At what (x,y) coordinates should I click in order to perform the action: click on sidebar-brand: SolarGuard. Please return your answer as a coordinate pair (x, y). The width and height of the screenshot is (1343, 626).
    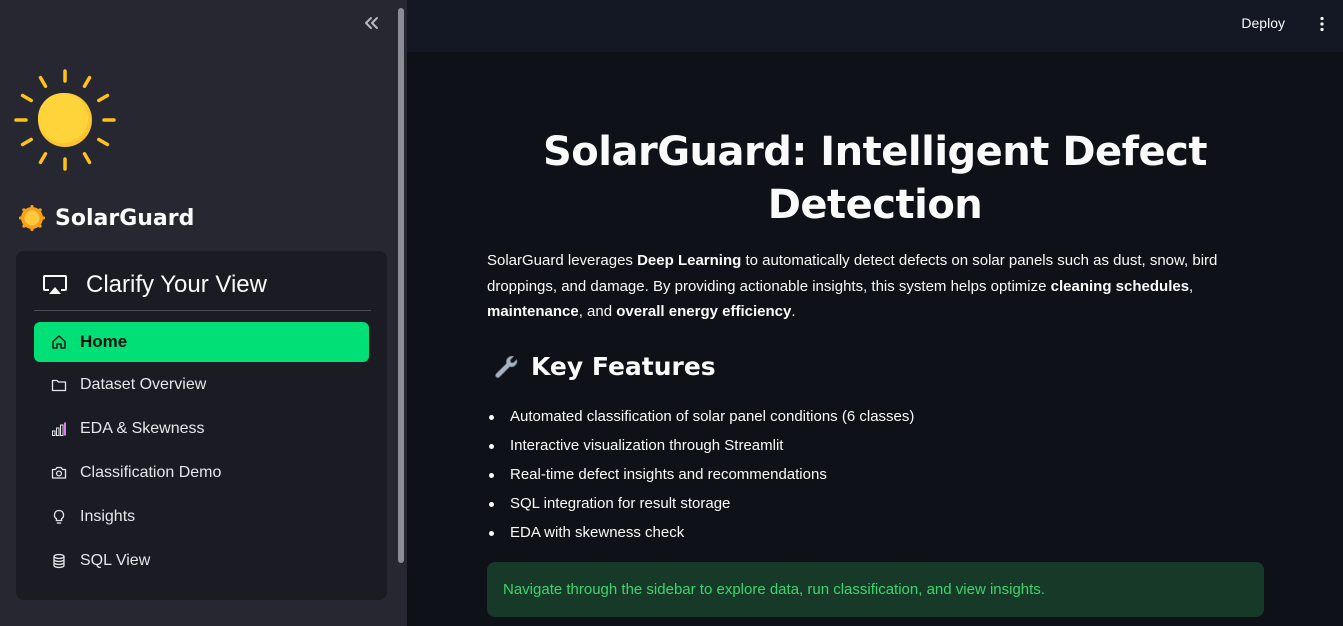
    Looking at the image, I should click on (106, 218).